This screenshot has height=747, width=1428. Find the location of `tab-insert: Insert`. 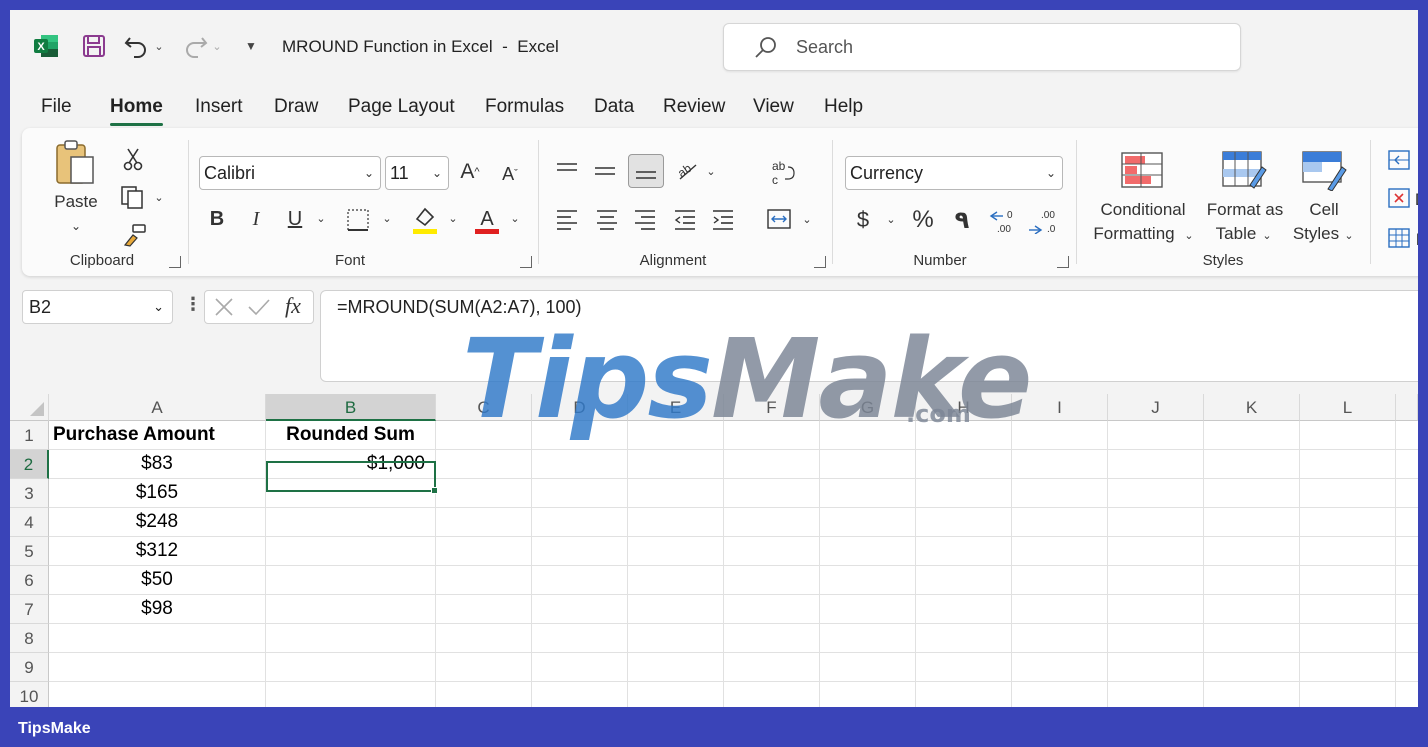

tab-insert: Insert is located at coordinates (219, 107).